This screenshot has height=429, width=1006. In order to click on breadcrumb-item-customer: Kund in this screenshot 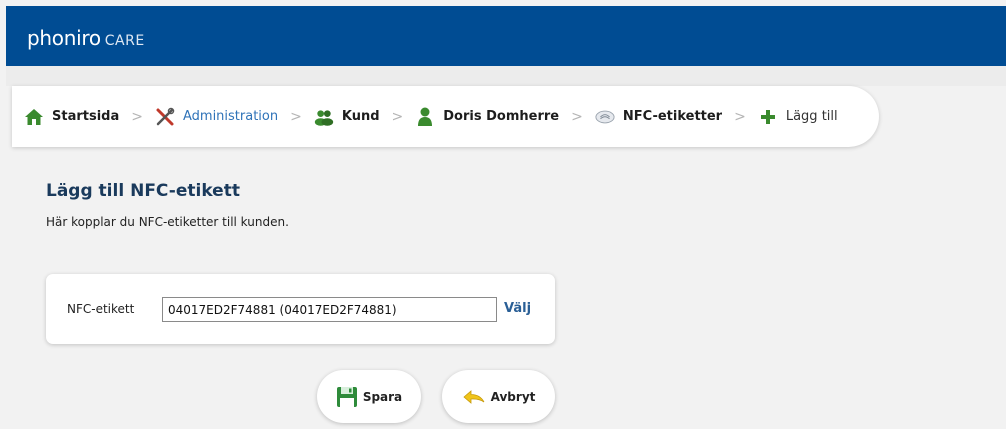, I will do `click(347, 117)`.